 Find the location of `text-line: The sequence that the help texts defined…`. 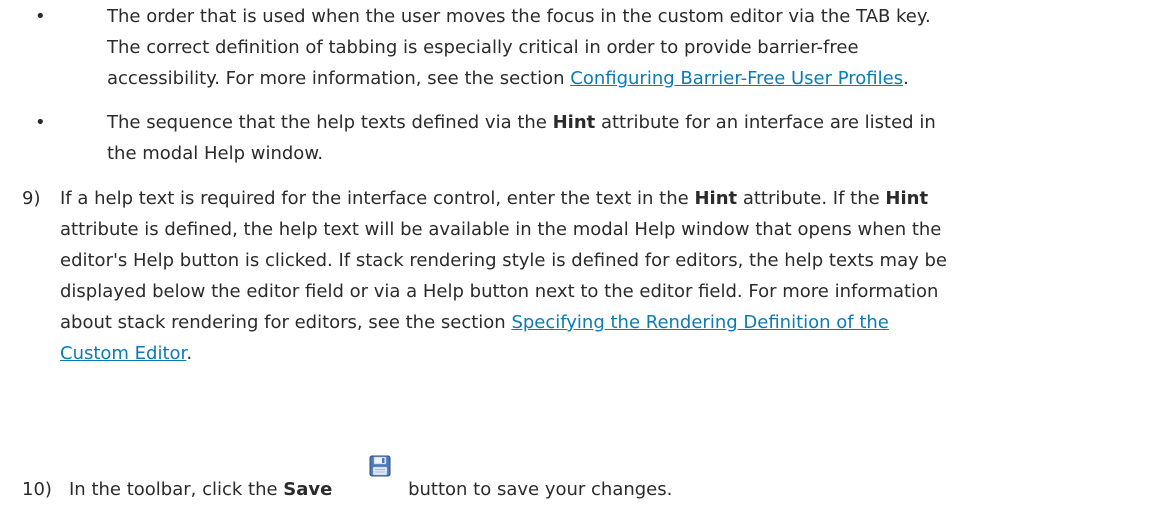

text-line: The sequence that the help texts defined… is located at coordinates (627, 122).